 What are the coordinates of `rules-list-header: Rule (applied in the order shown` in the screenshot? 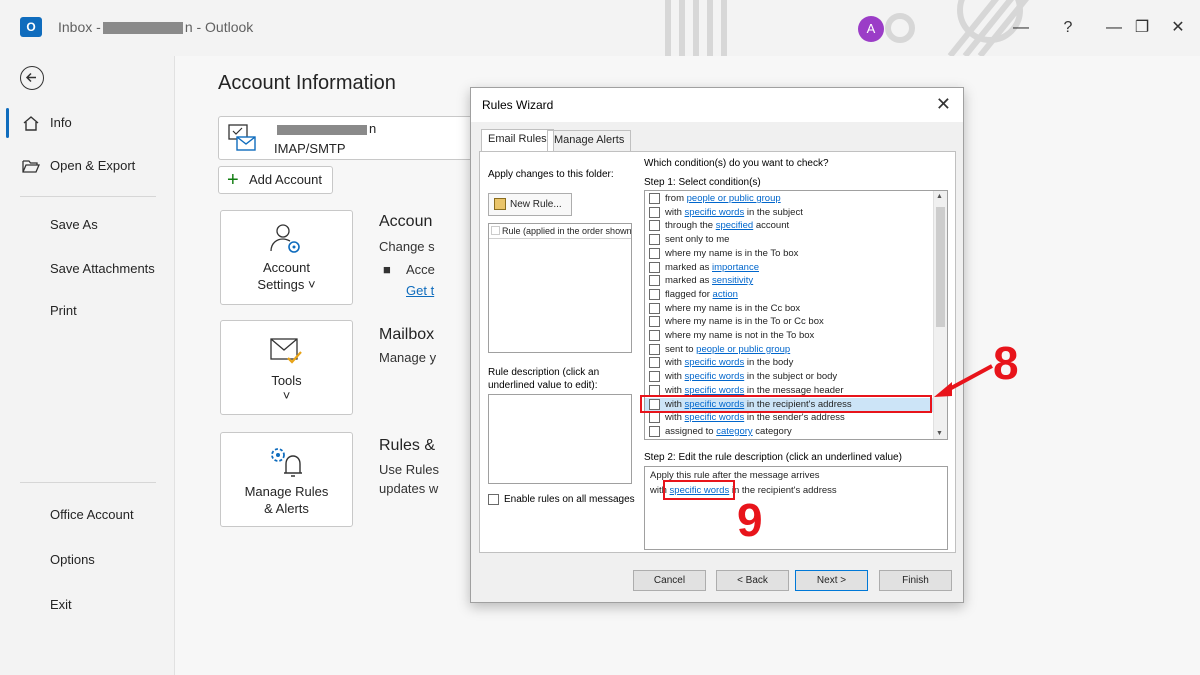 It's located at (560, 231).